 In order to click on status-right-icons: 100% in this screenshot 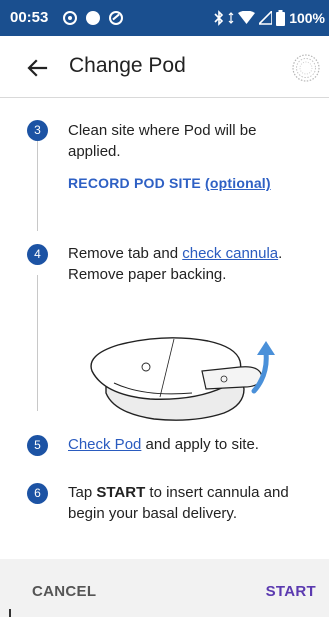, I will do `click(269, 18)`.